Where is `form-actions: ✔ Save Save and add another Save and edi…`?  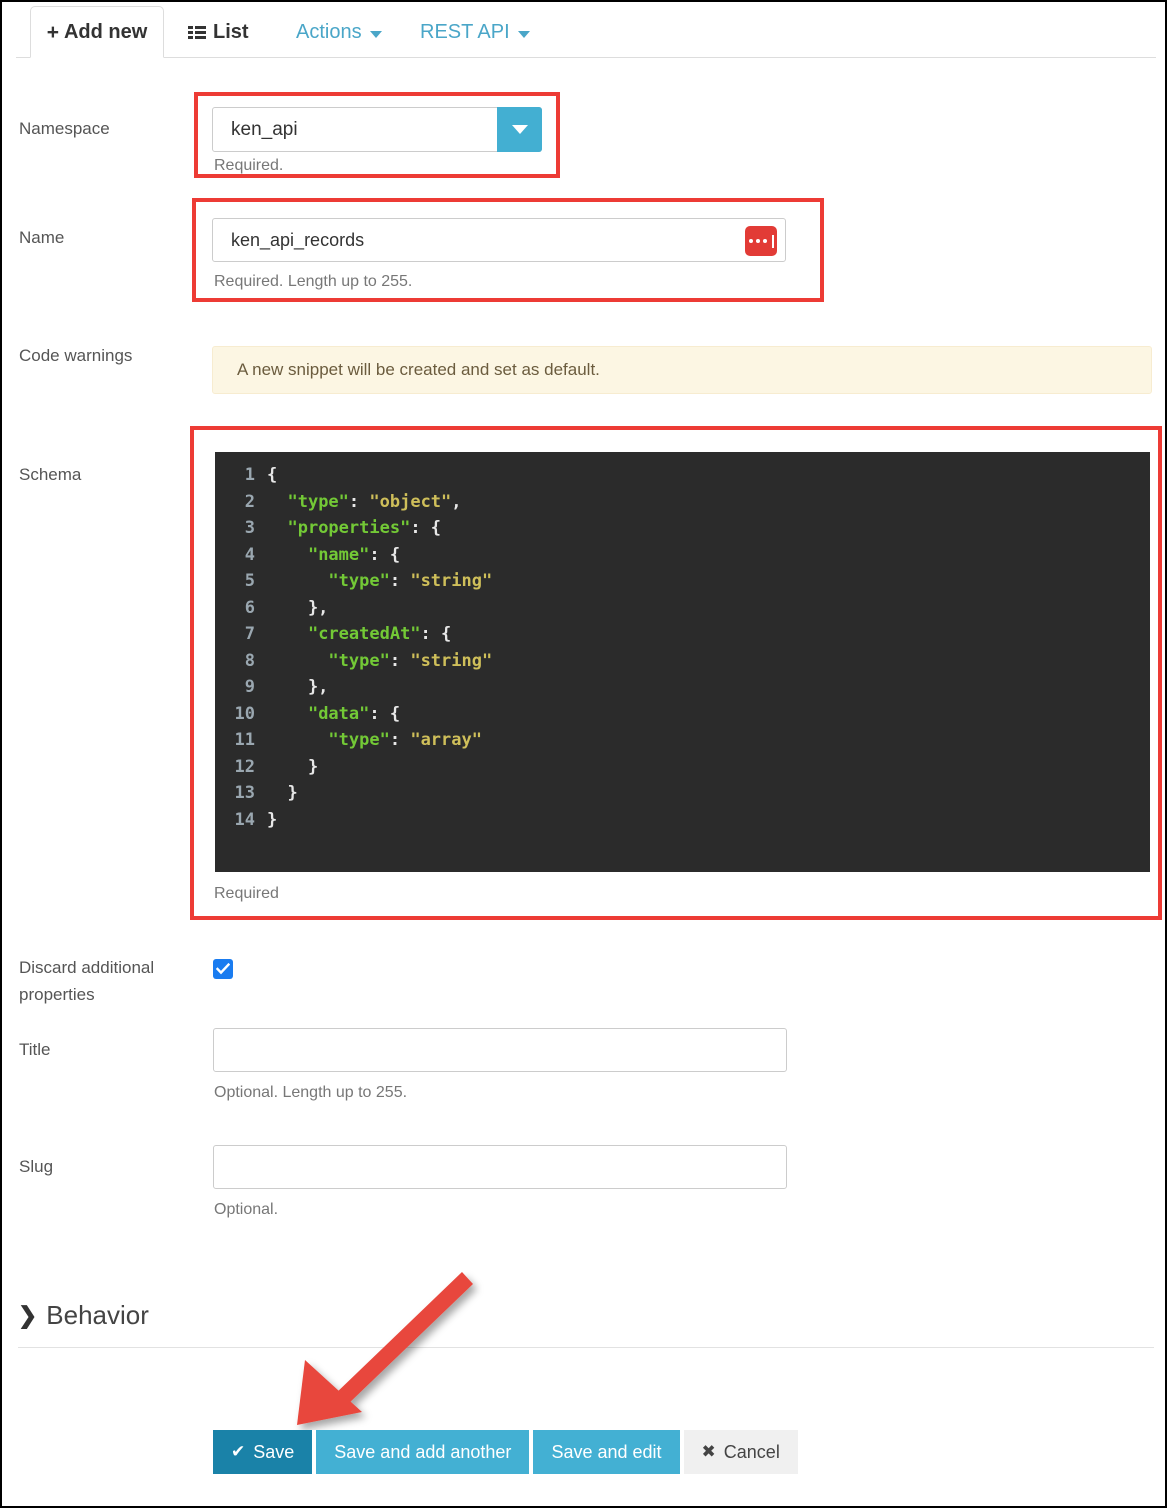 form-actions: ✔ Save Save and add another Save and edi… is located at coordinates (505, 1452).